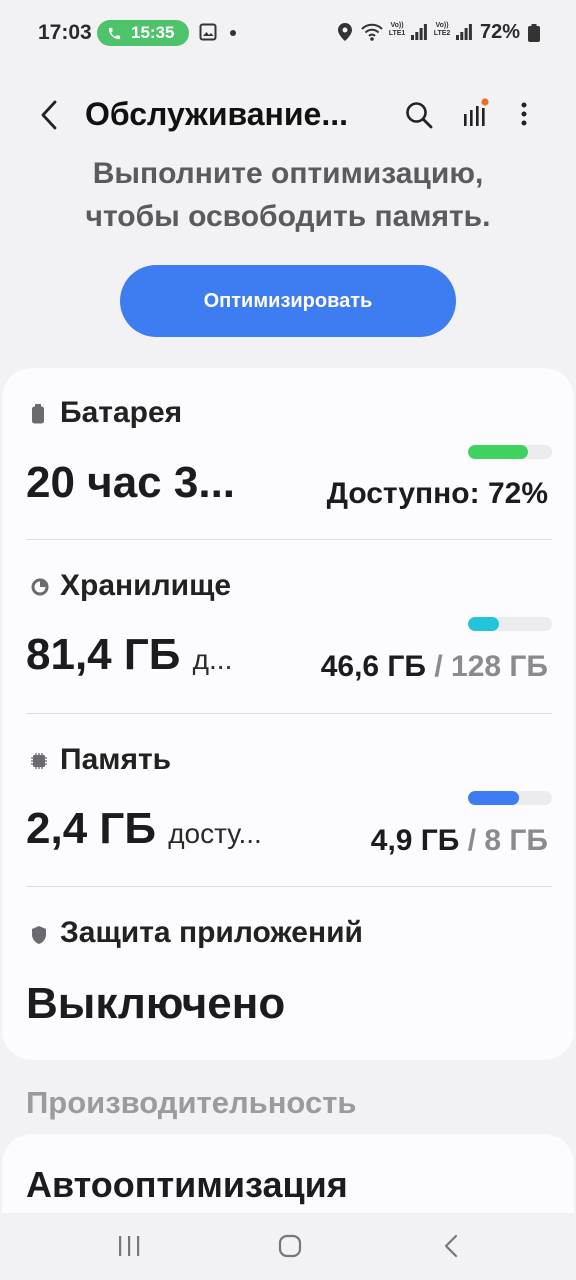 The height and width of the screenshot is (1280, 576). Describe the element at coordinates (345, 32) in the screenshot. I see `location-icon` at that location.